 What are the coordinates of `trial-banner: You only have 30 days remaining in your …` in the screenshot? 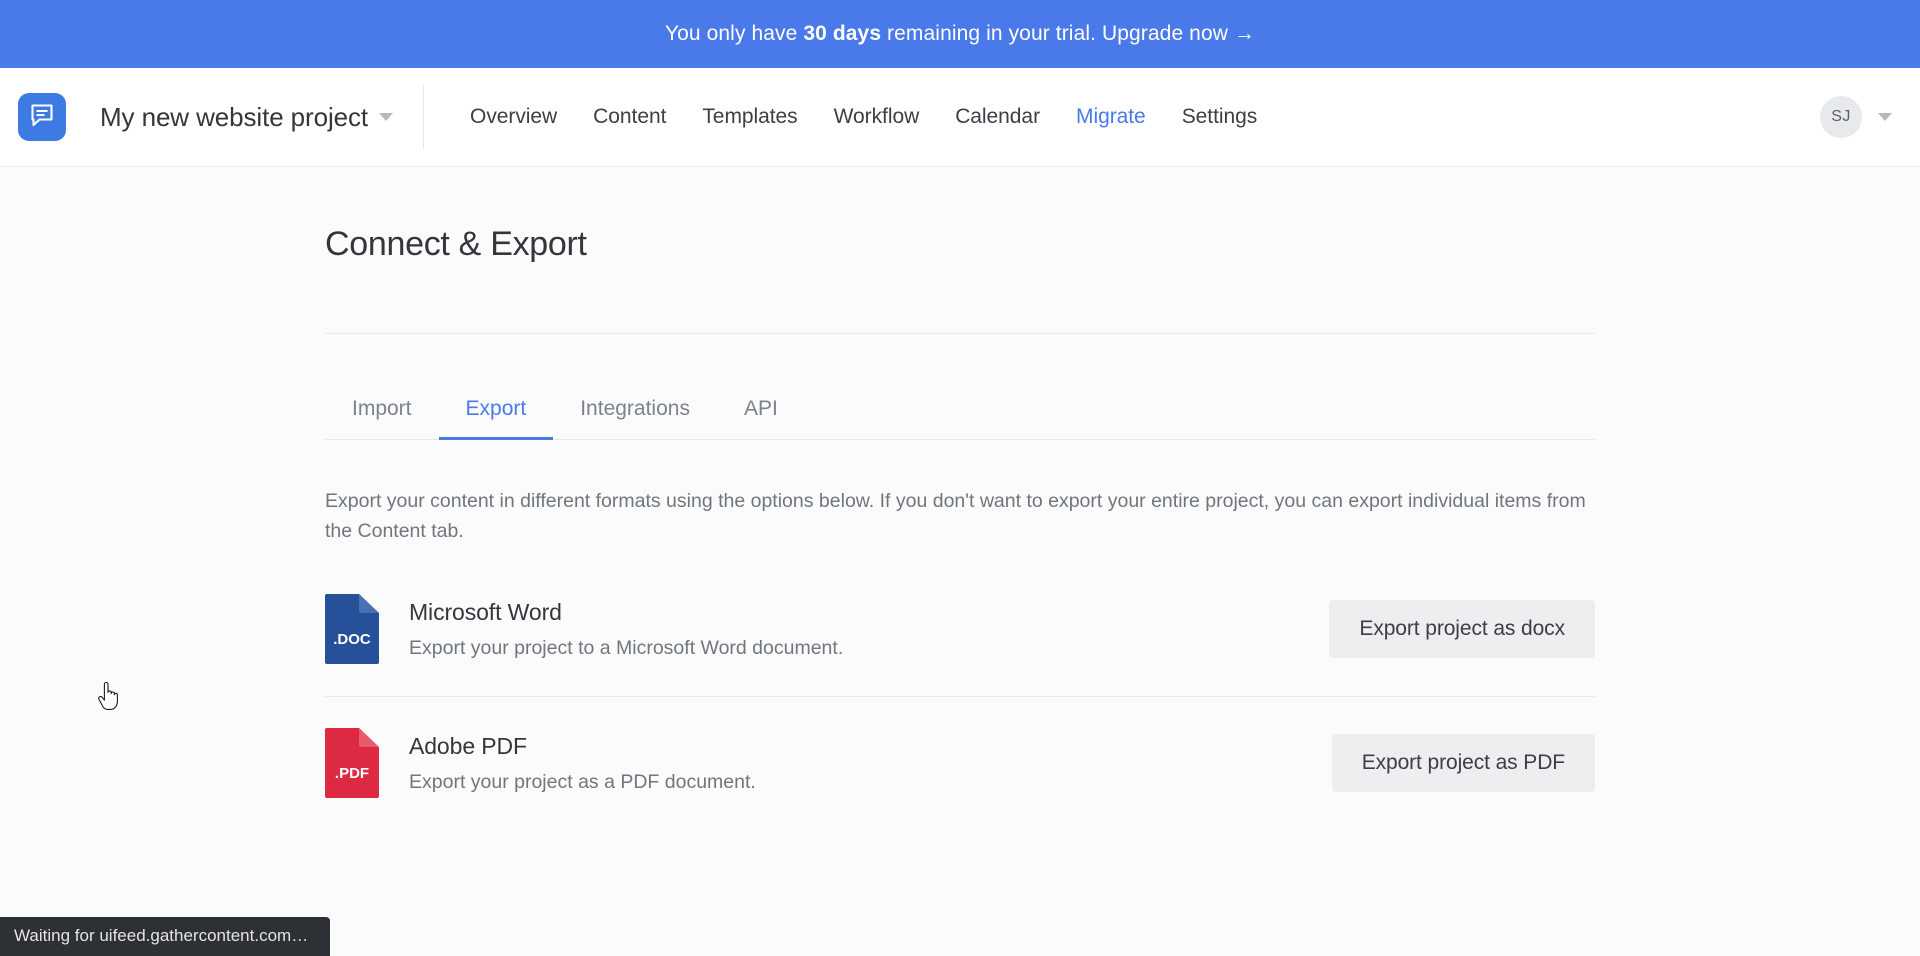 It's located at (960, 34).